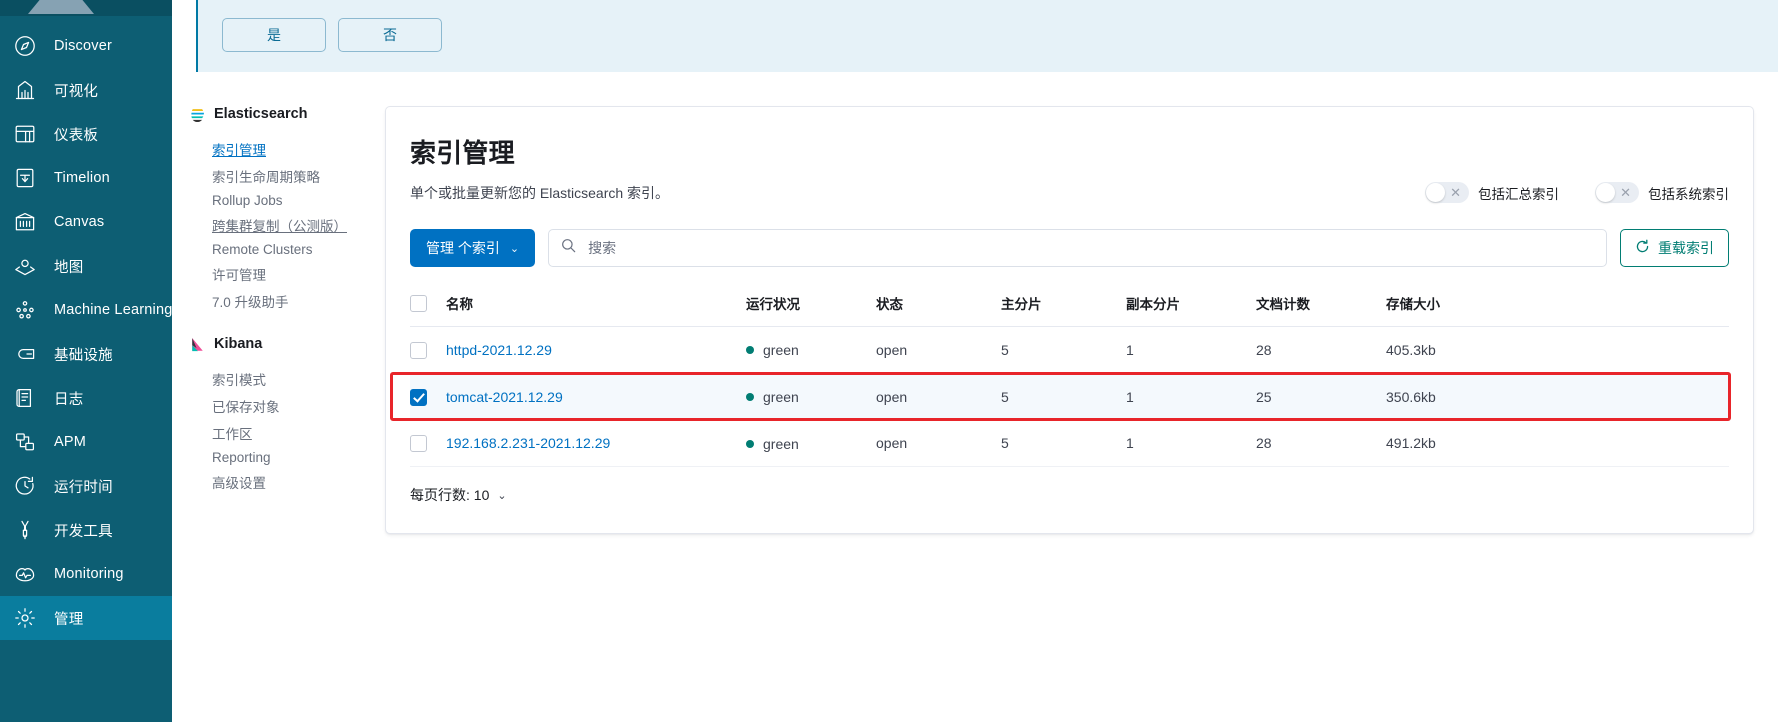  Describe the element at coordinates (278, 148) in the screenshot. I see `mgmt-link-0-0: 索引管理` at that location.